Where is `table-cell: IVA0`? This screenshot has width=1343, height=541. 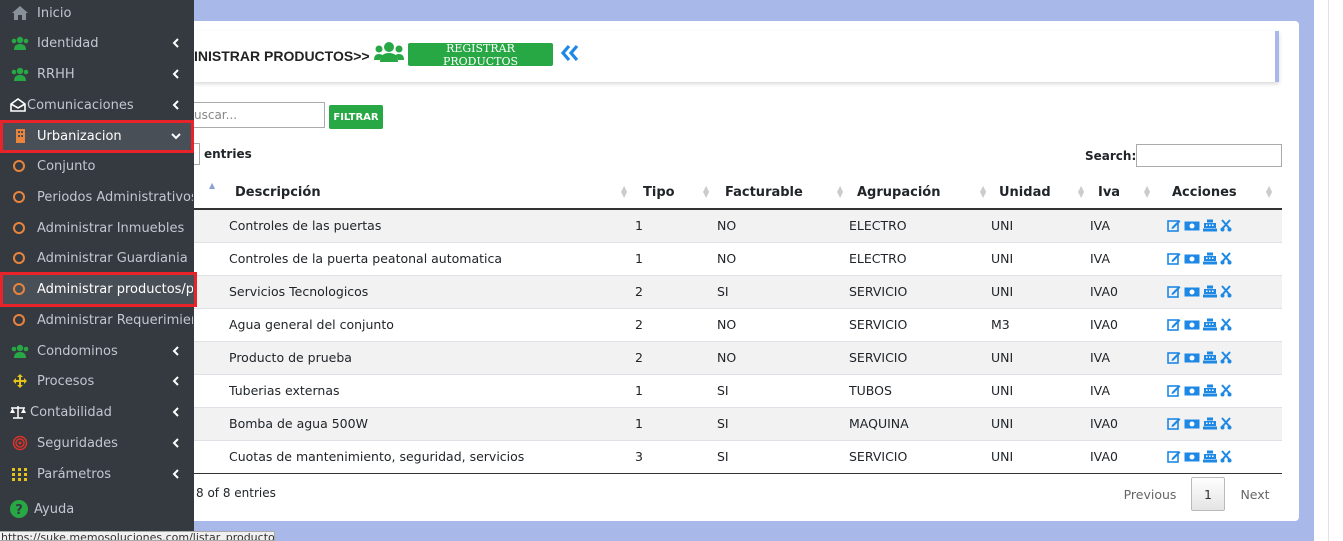 table-cell: IVA0 is located at coordinates (1123, 423).